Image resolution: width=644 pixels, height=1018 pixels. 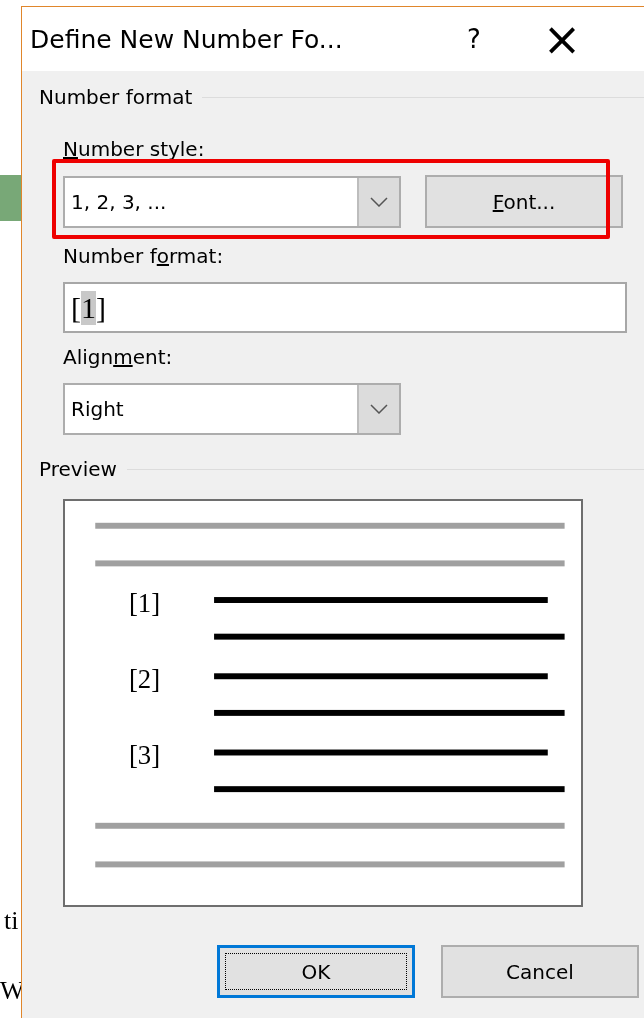 I want to click on input-field: [1], so click(x=345, y=307).